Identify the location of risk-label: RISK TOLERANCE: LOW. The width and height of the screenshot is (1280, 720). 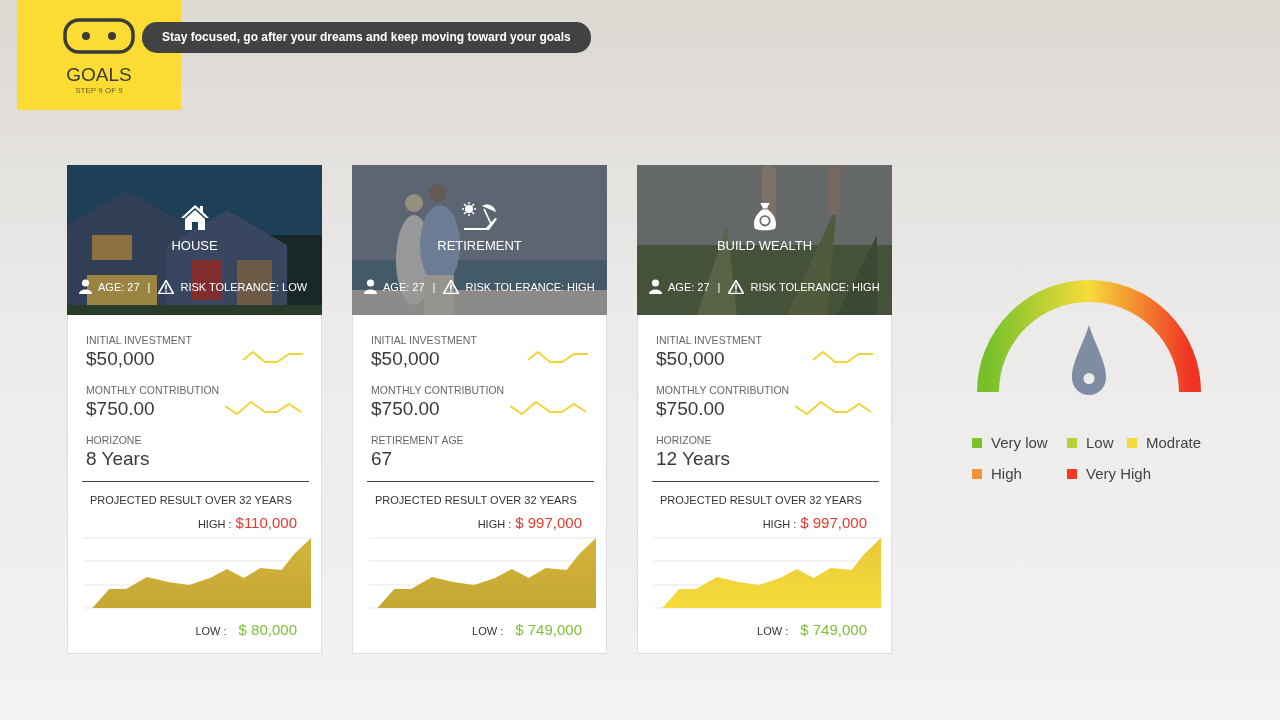
(244, 286).